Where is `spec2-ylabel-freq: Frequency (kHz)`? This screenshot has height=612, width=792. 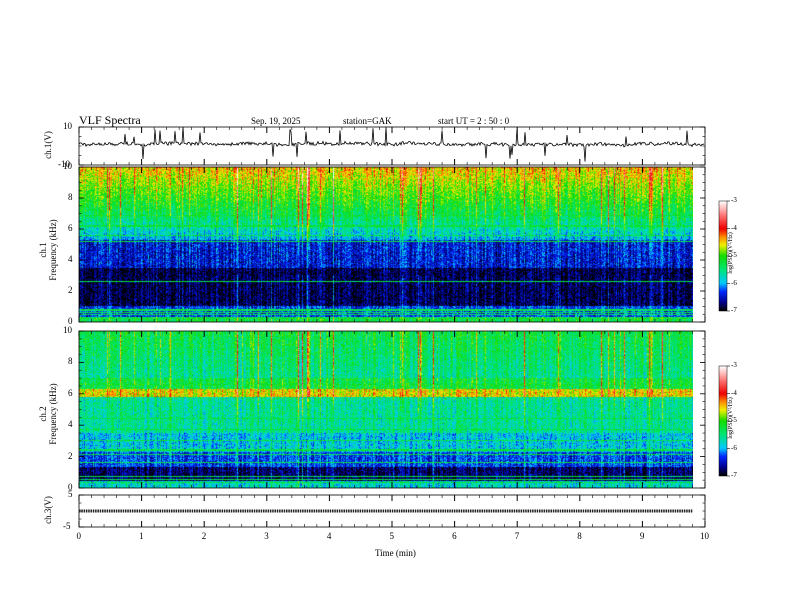
spec2-ylabel-freq: Frequency (kHz) is located at coordinates (53, 414).